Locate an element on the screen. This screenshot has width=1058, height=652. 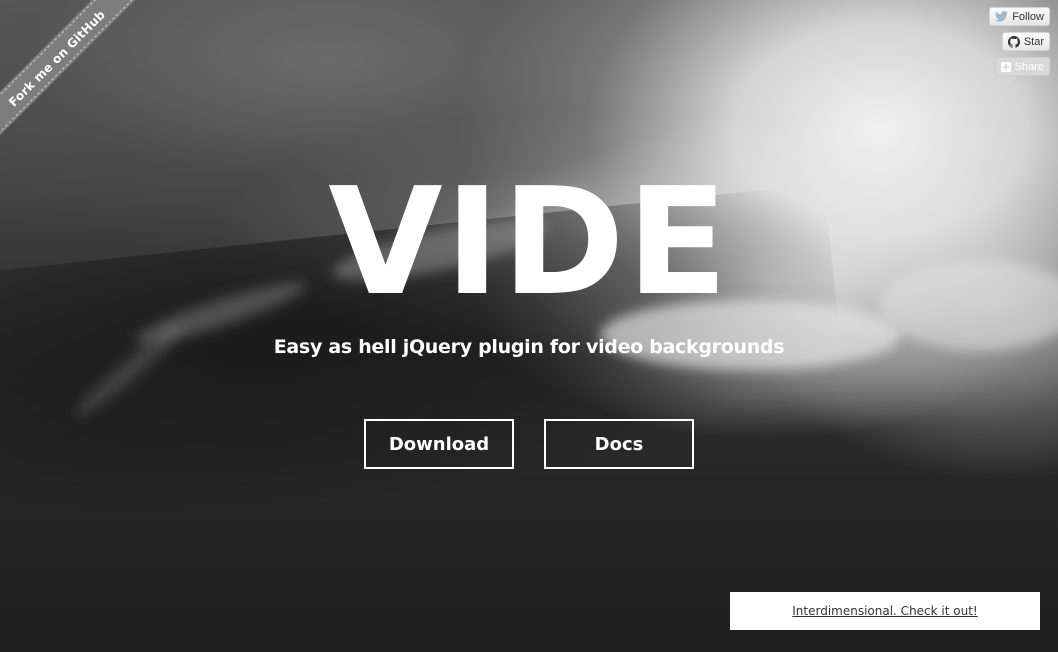
github-star-button: Star is located at coordinates (1025, 41).